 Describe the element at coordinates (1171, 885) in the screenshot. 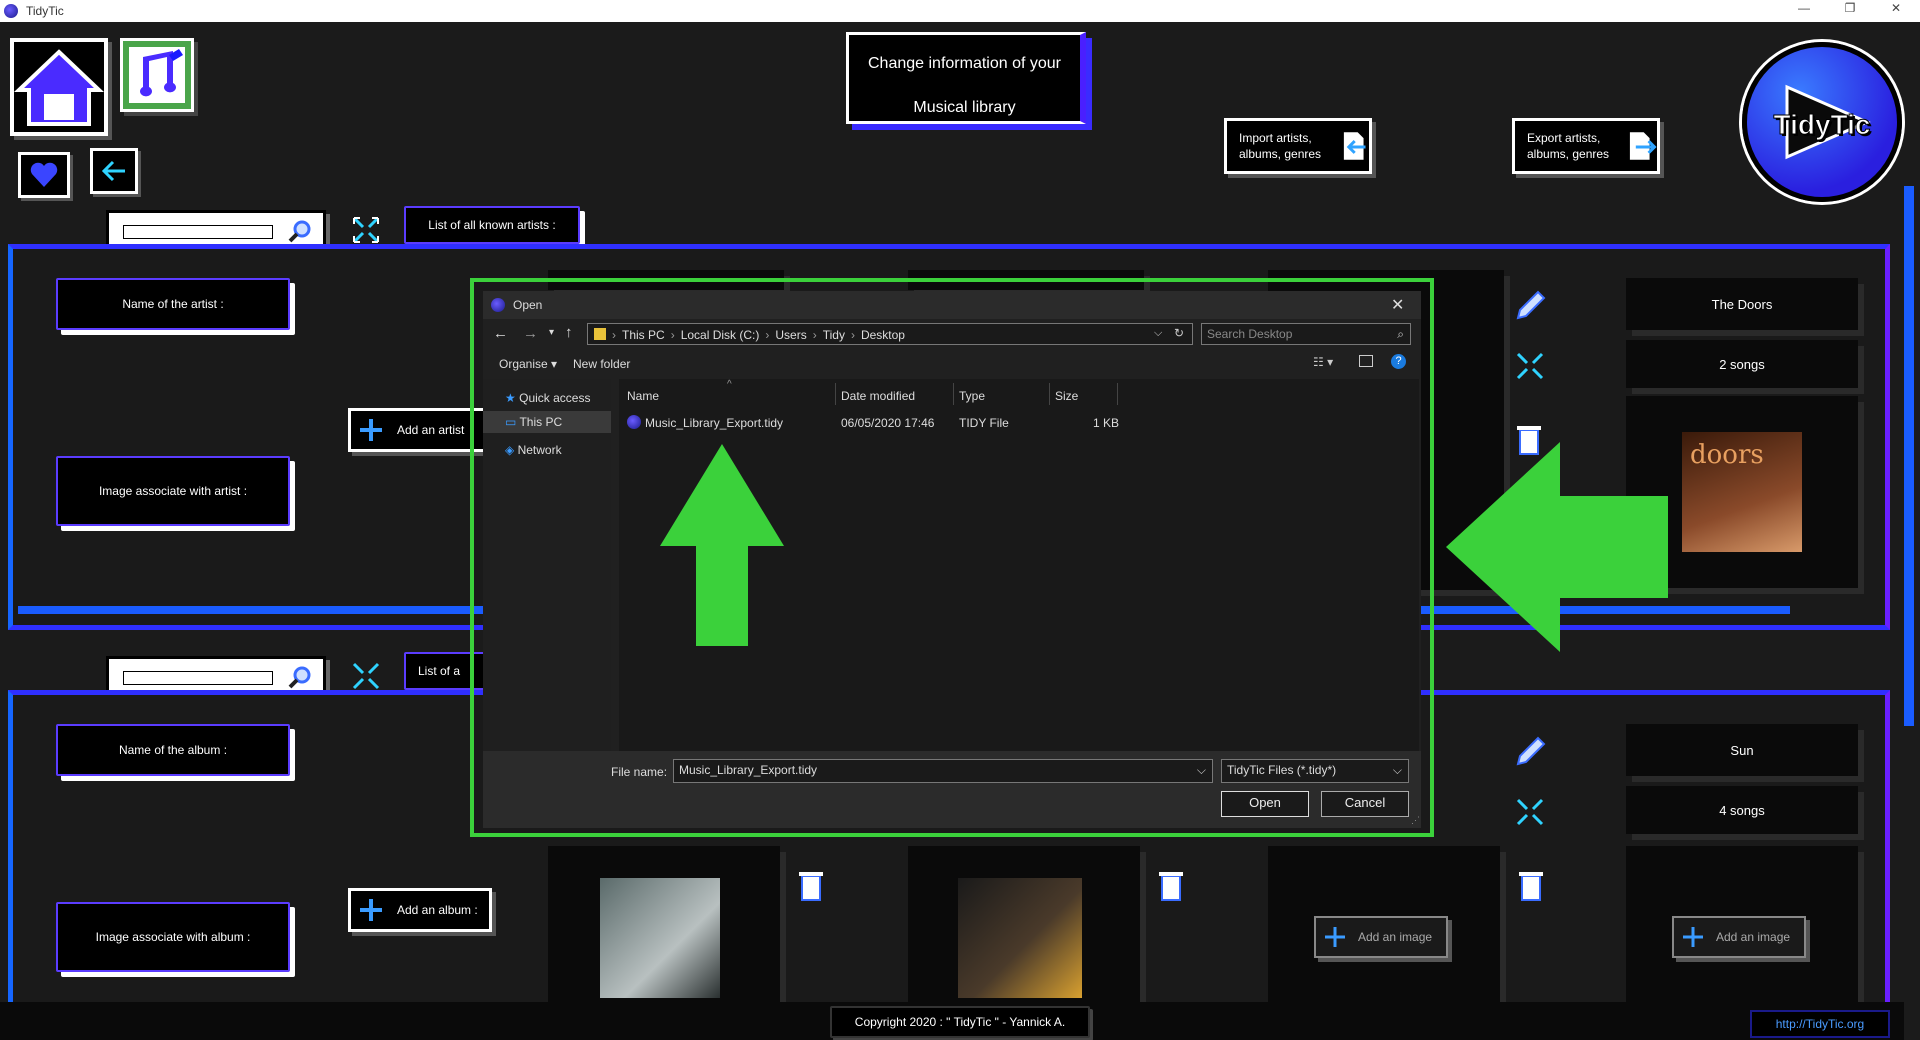

I see `album-2-delete-icon` at that location.